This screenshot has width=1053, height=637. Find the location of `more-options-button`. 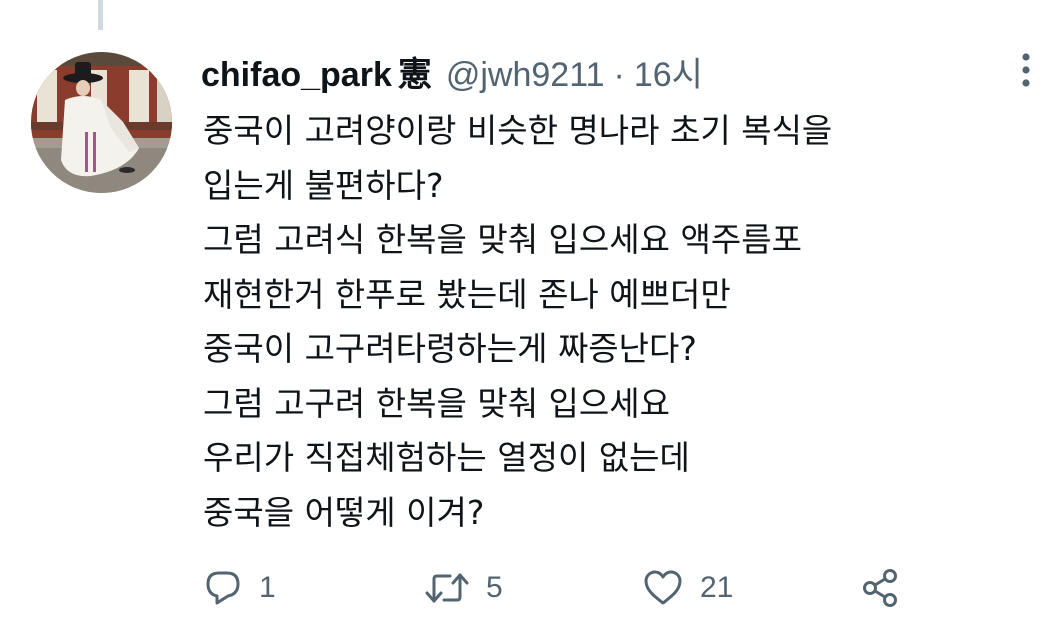

more-options-button is located at coordinates (1026, 70).